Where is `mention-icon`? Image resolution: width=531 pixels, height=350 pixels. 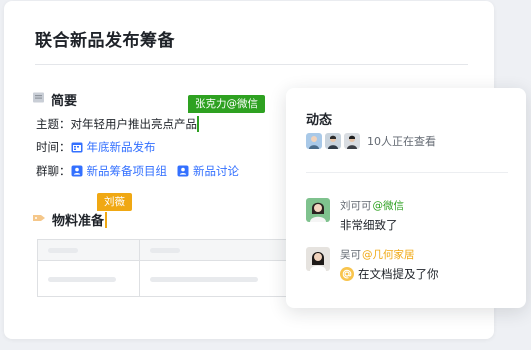 mention-icon is located at coordinates (347, 274).